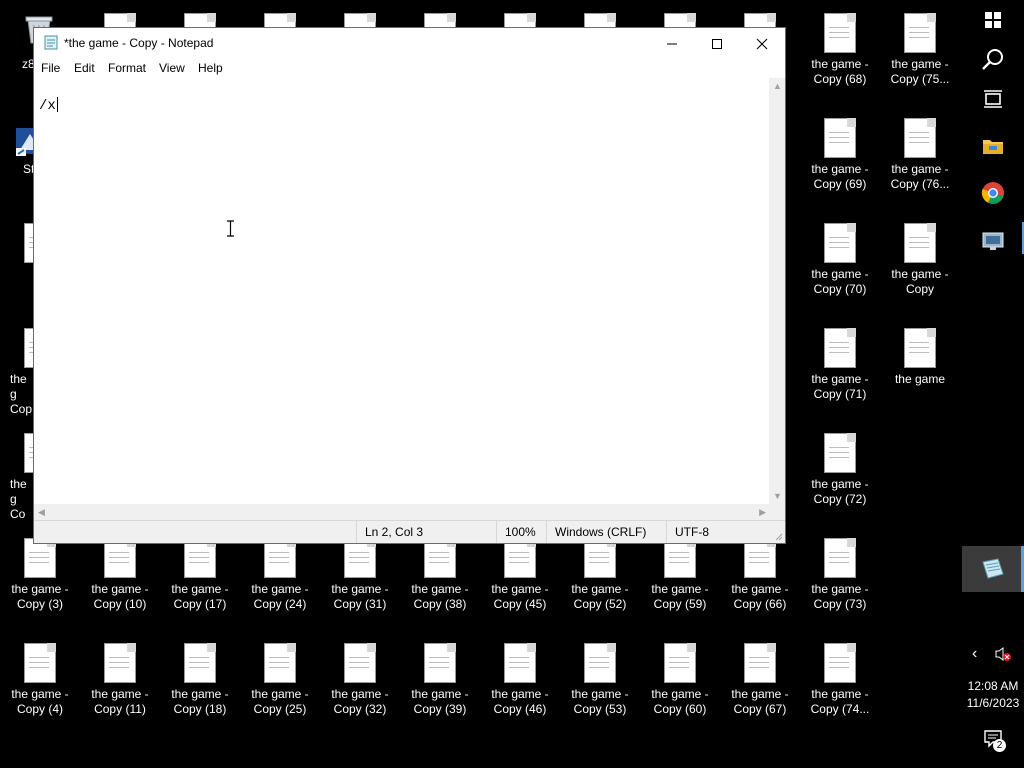  Describe the element at coordinates (440, 580) in the screenshot. I see `desktop-icon-file: the game - Copy (38)` at that location.